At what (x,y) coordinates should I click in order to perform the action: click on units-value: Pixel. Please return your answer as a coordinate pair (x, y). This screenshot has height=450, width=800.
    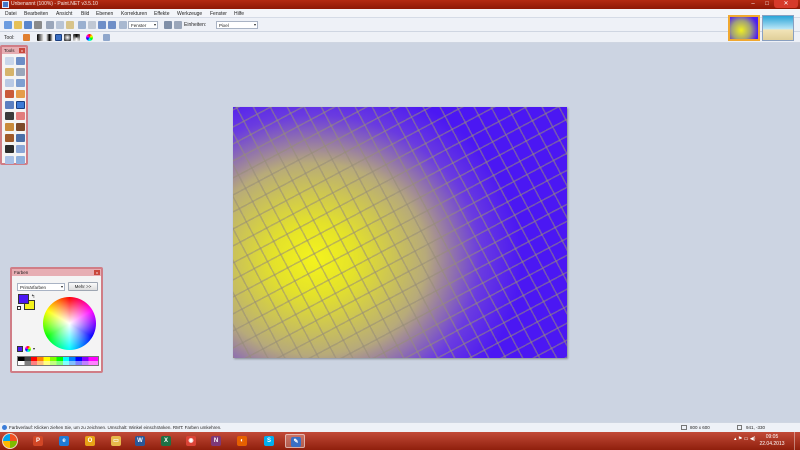
    Looking at the image, I should click on (224, 25).